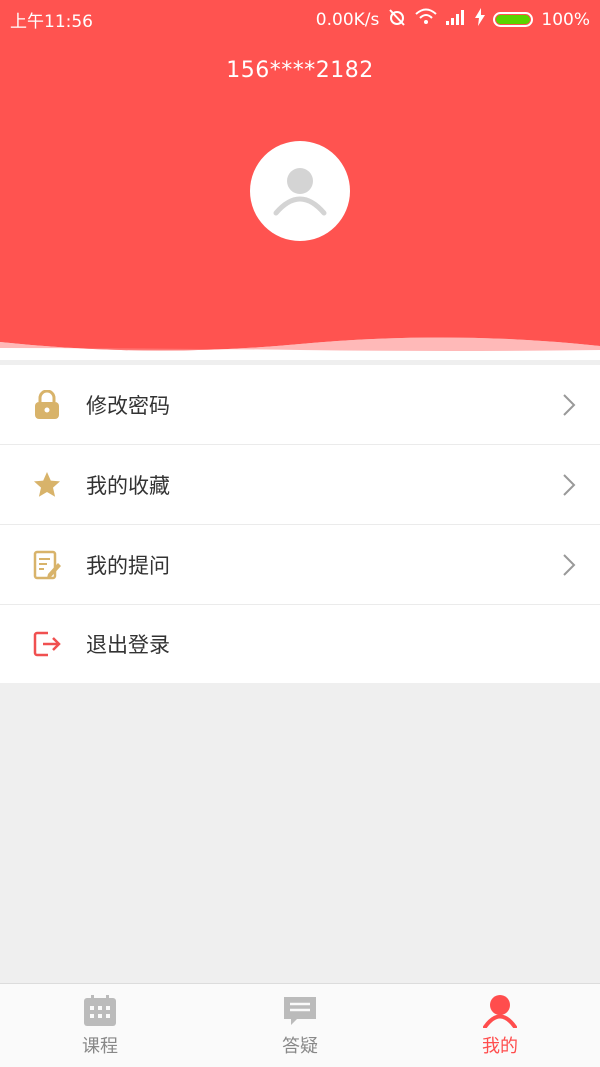 Image resolution: width=600 pixels, height=1067 pixels. Describe the element at coordinates (128, 565) in the screenshot. I see `menu-label: 我的提问` at that location.